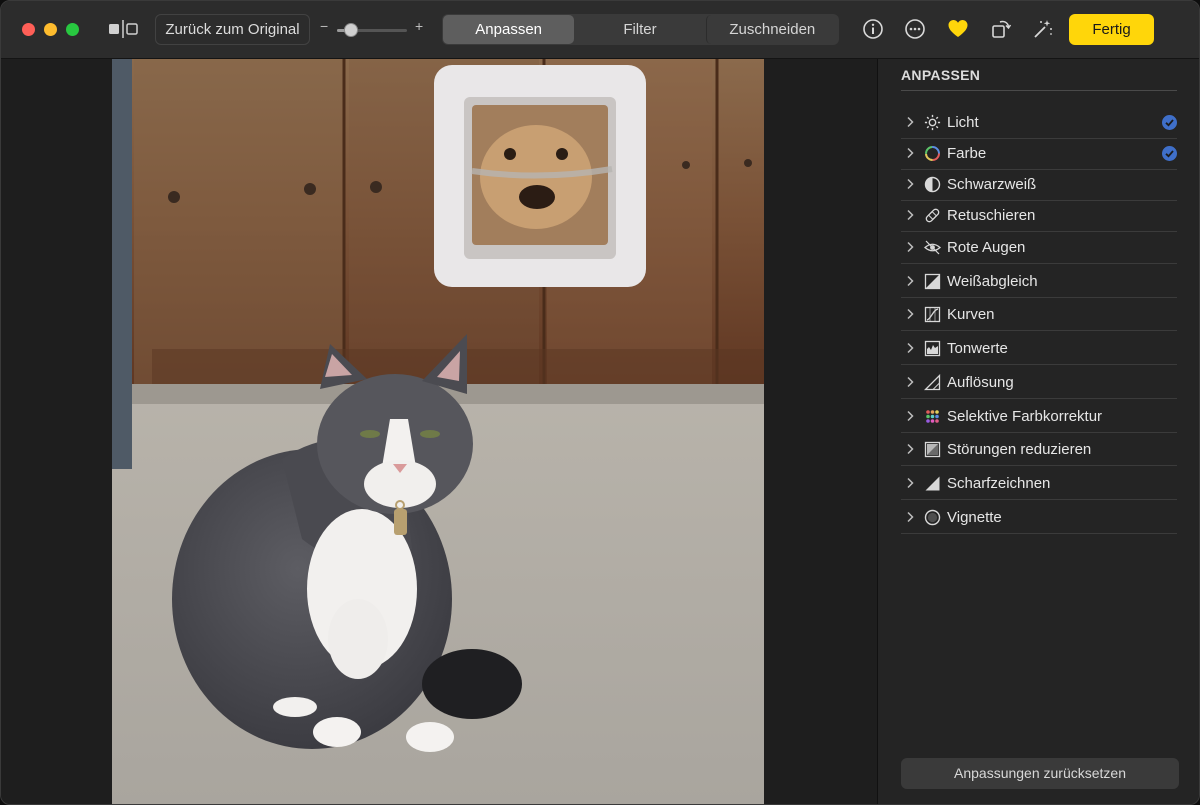  Describe the element at coordinates (1039, 282) in the screenshot. I see `adjustment-weissabgleich: Weißabgleich` at that location.